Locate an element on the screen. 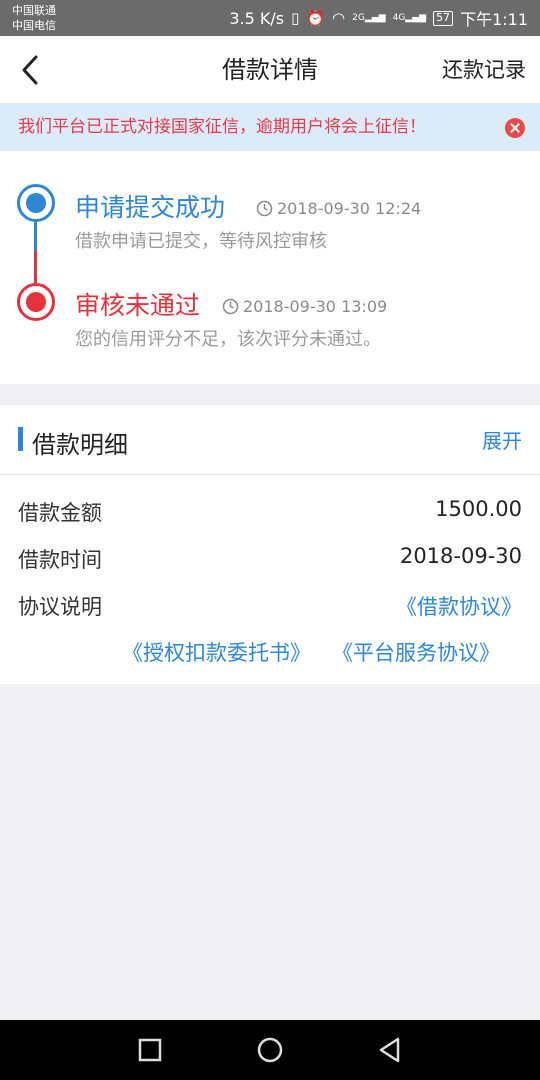 The image size is (540, 1080). timeline-title-rejected: 审核未通过 is located at coordinates (138, 305).